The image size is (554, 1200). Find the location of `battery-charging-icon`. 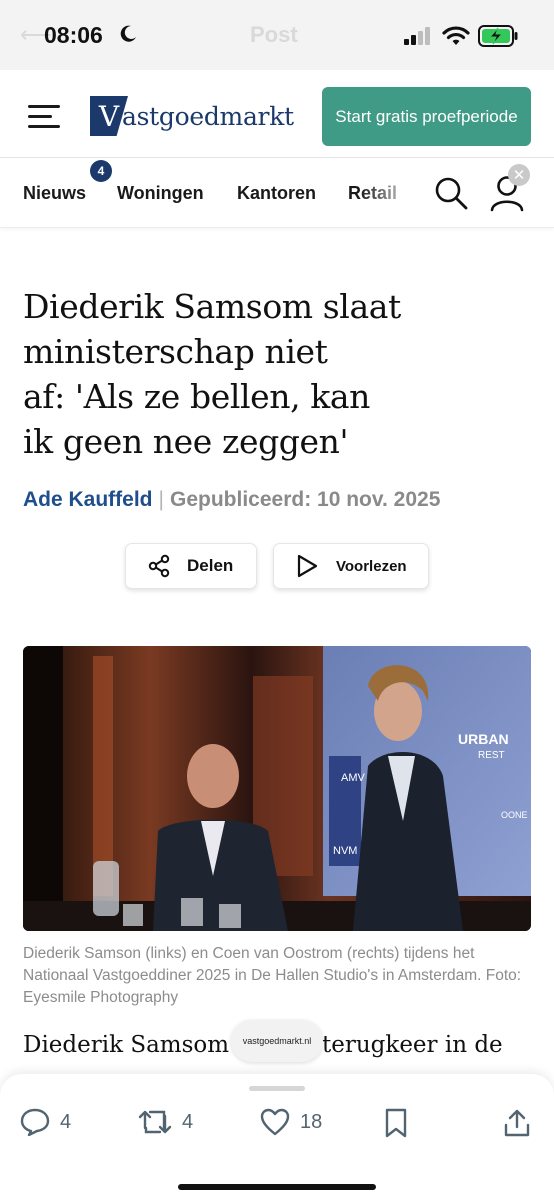

battery-charging-icon is located at coordinates (498, 36).